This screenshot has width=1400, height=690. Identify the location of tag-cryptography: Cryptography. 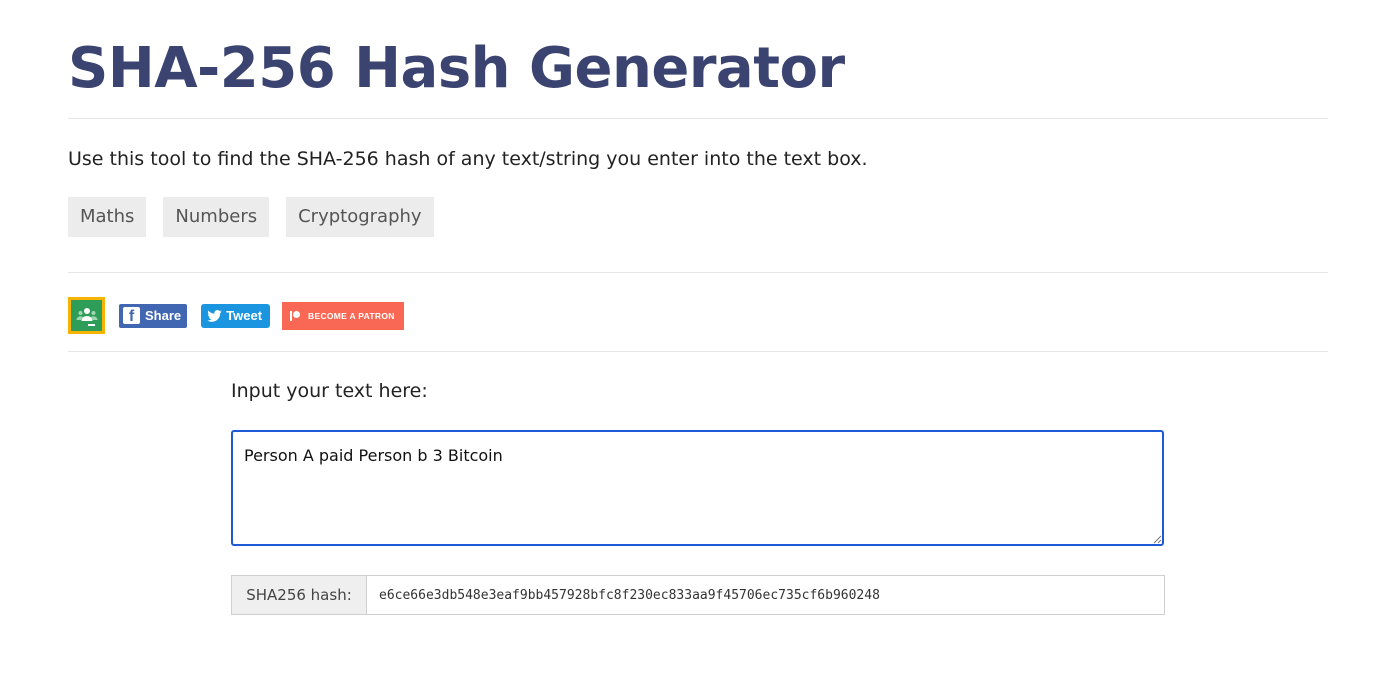
(360, 217).